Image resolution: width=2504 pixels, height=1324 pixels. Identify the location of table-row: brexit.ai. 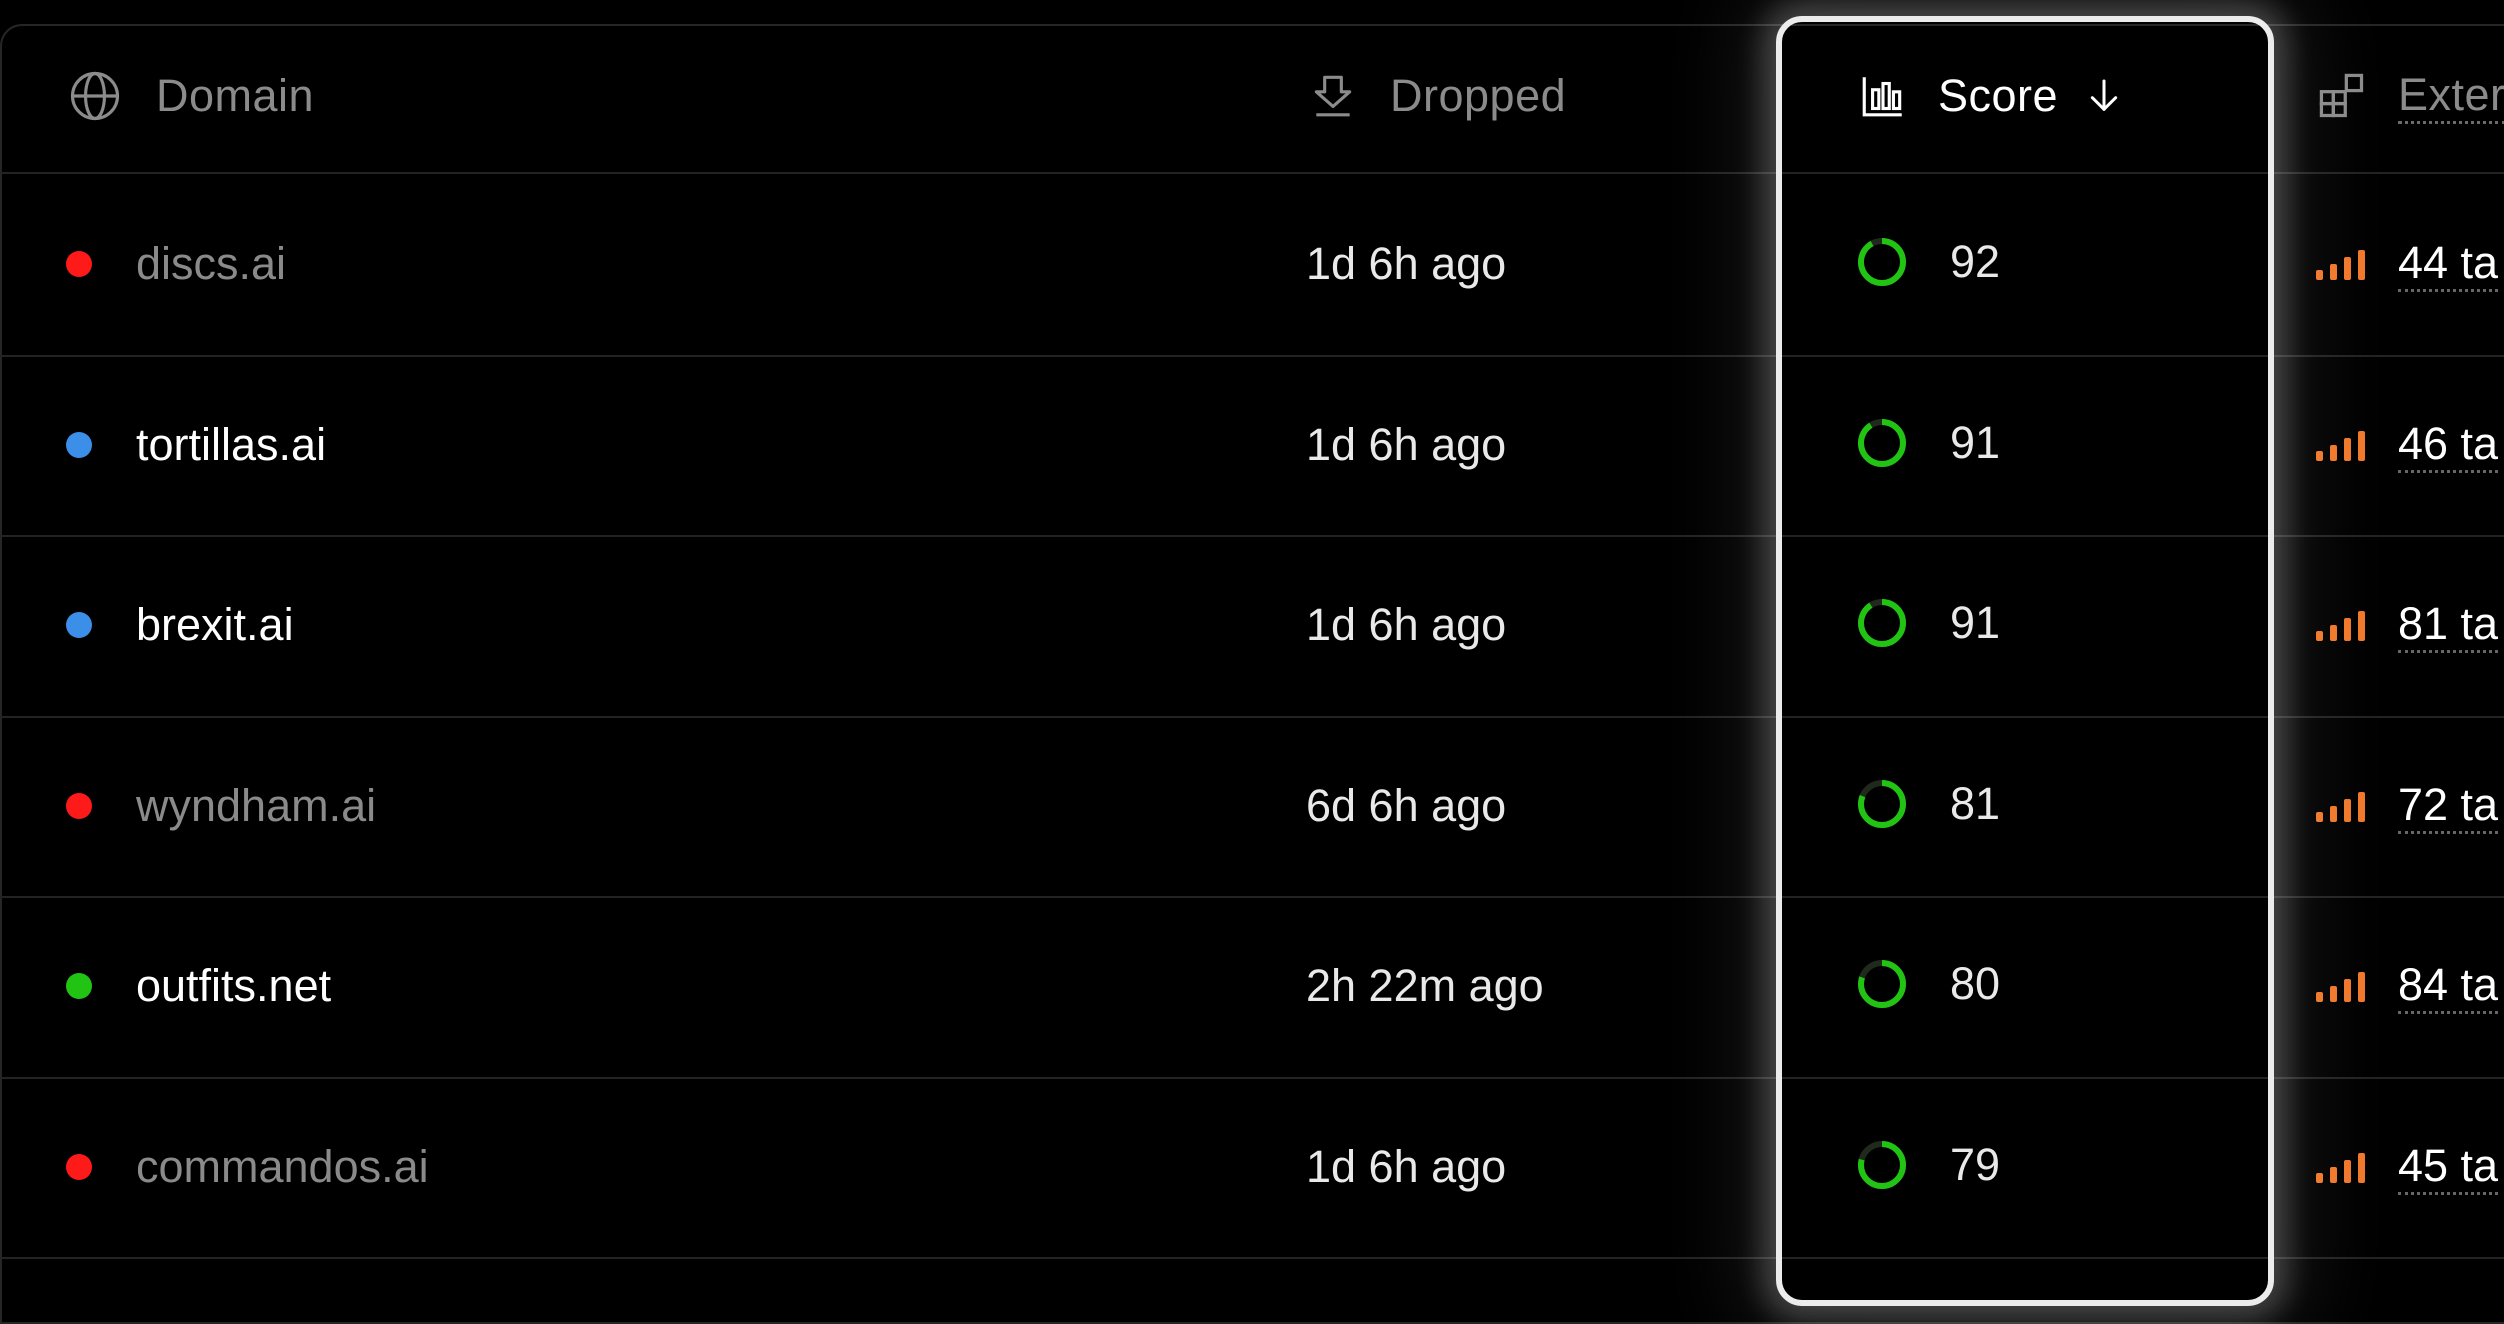
(180, 625).